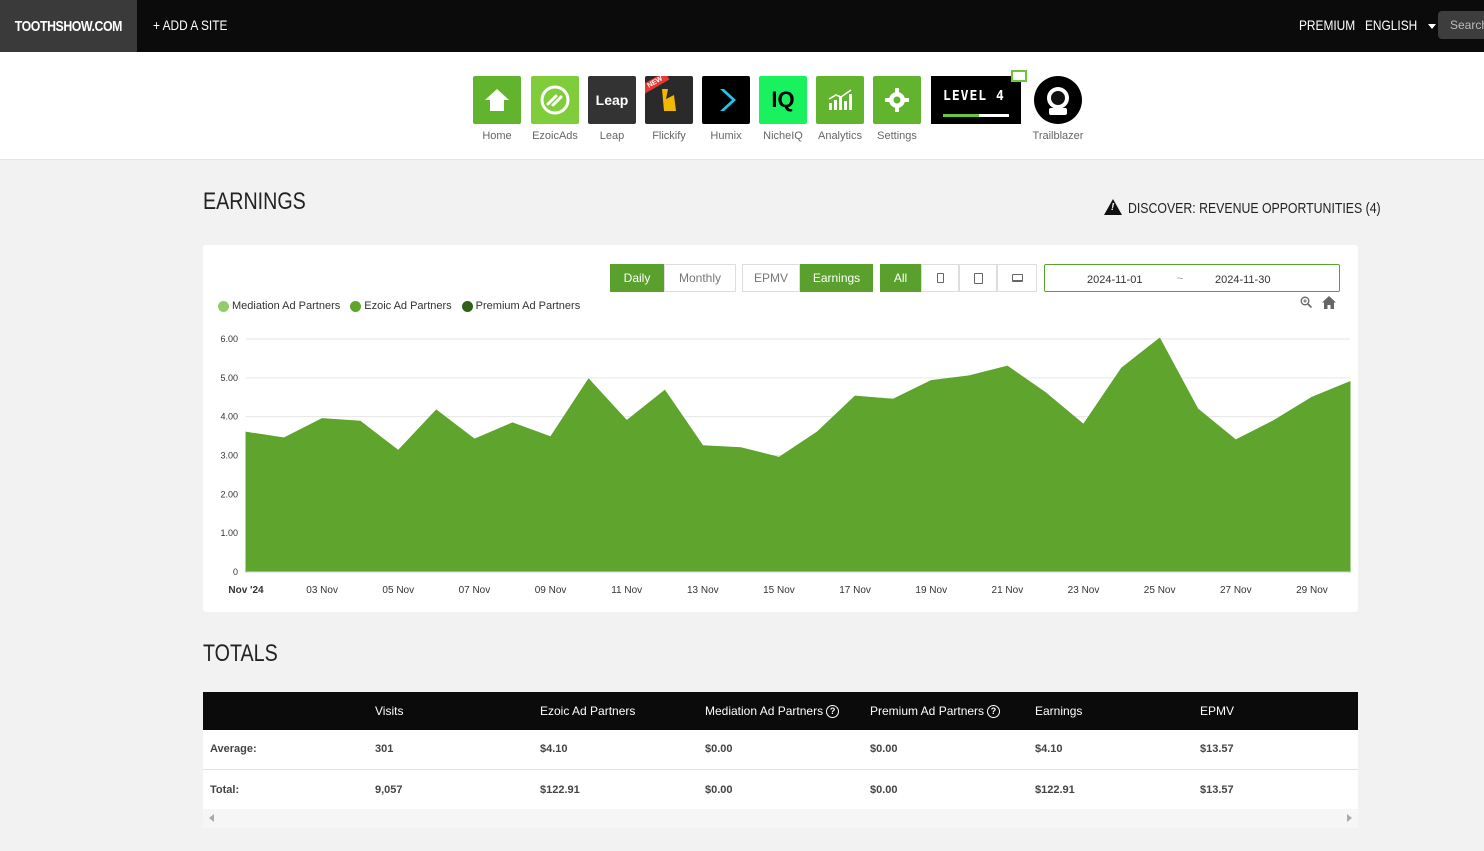 This screenshot has height=851, width=1484. What do you see at coordinates (1461, 25) in the screenshot?
I see `search-input: Search` at bounding box center [1461, 25].